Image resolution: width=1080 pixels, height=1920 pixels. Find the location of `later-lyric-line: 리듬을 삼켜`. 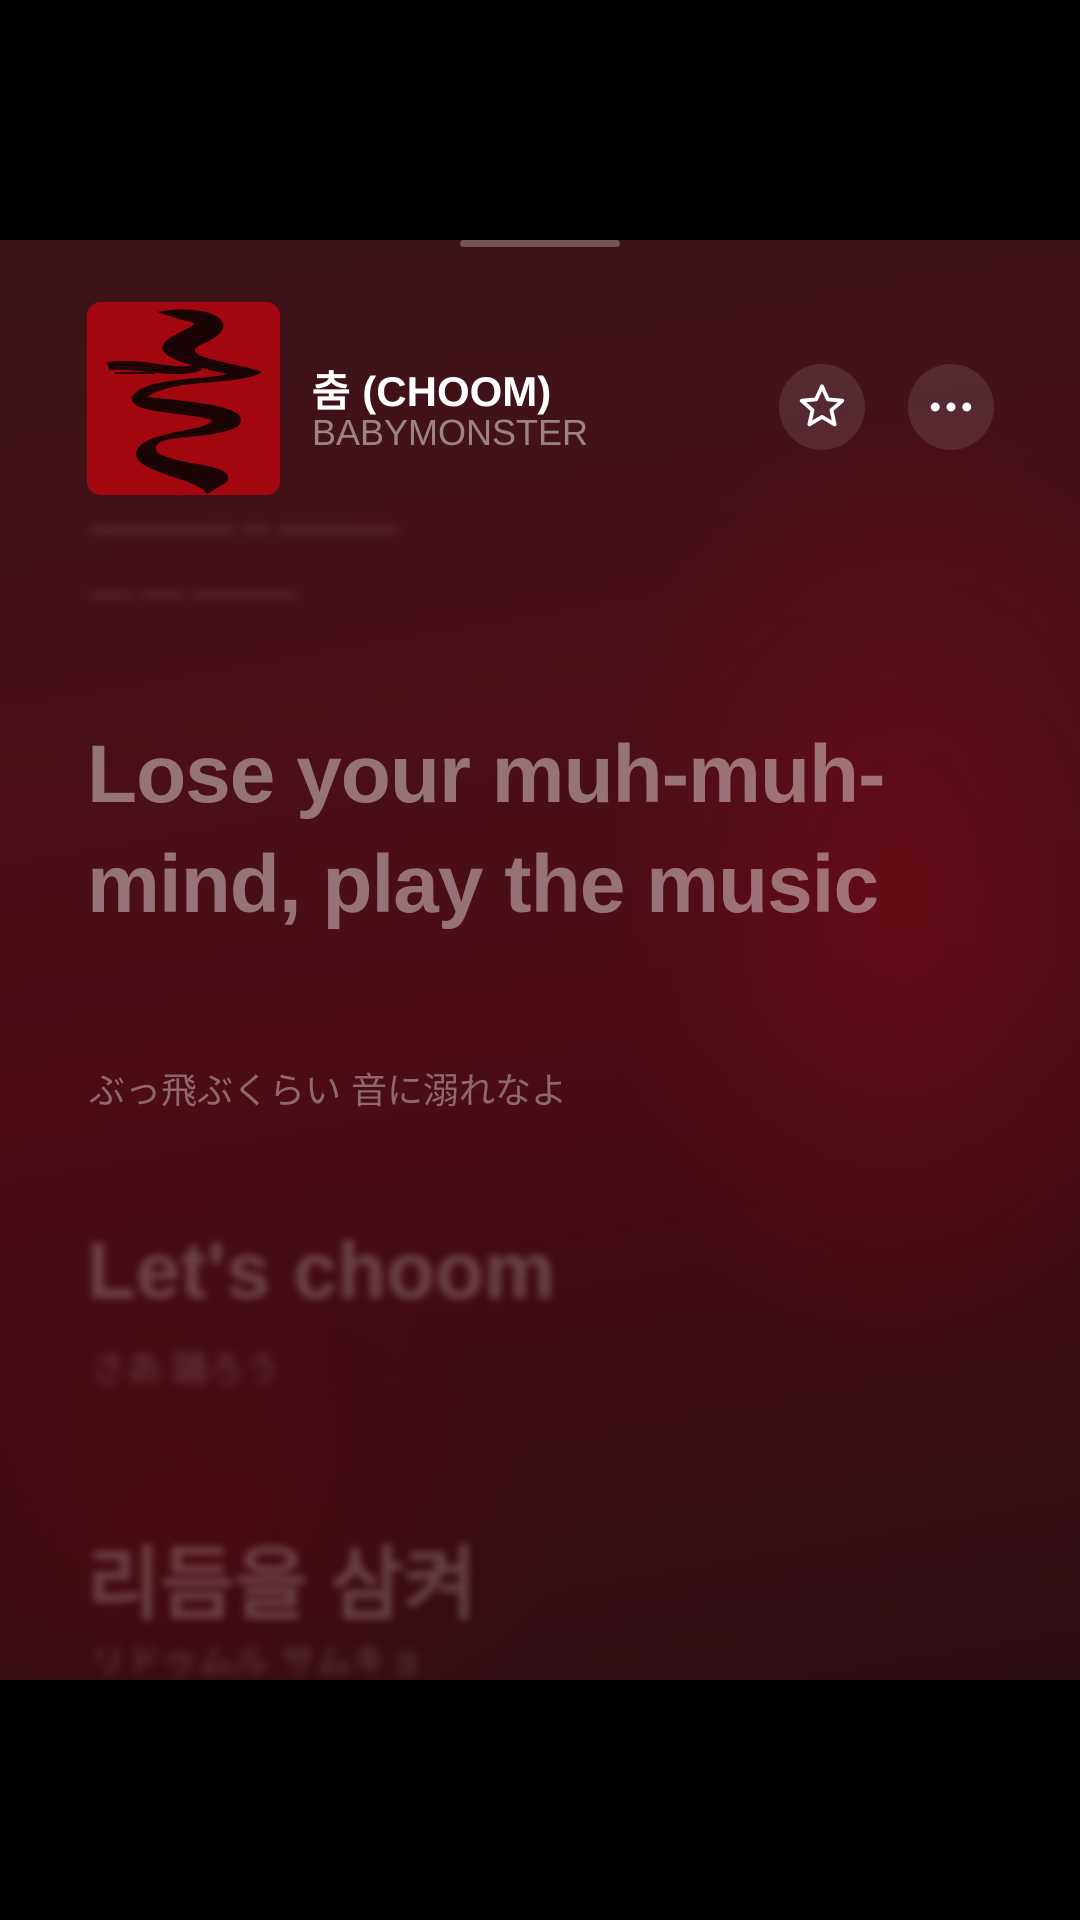

later-lyric-line: 리듬을 삼켜 is located at coordinates (282, 1578).